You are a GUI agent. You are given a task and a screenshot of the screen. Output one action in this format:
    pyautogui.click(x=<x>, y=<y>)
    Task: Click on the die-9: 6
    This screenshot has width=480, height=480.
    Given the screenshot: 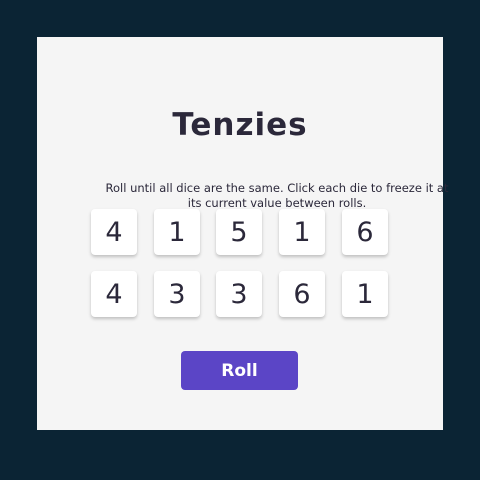 What is the action you would take?
    pyautogui.click(x=302, y=294)
    